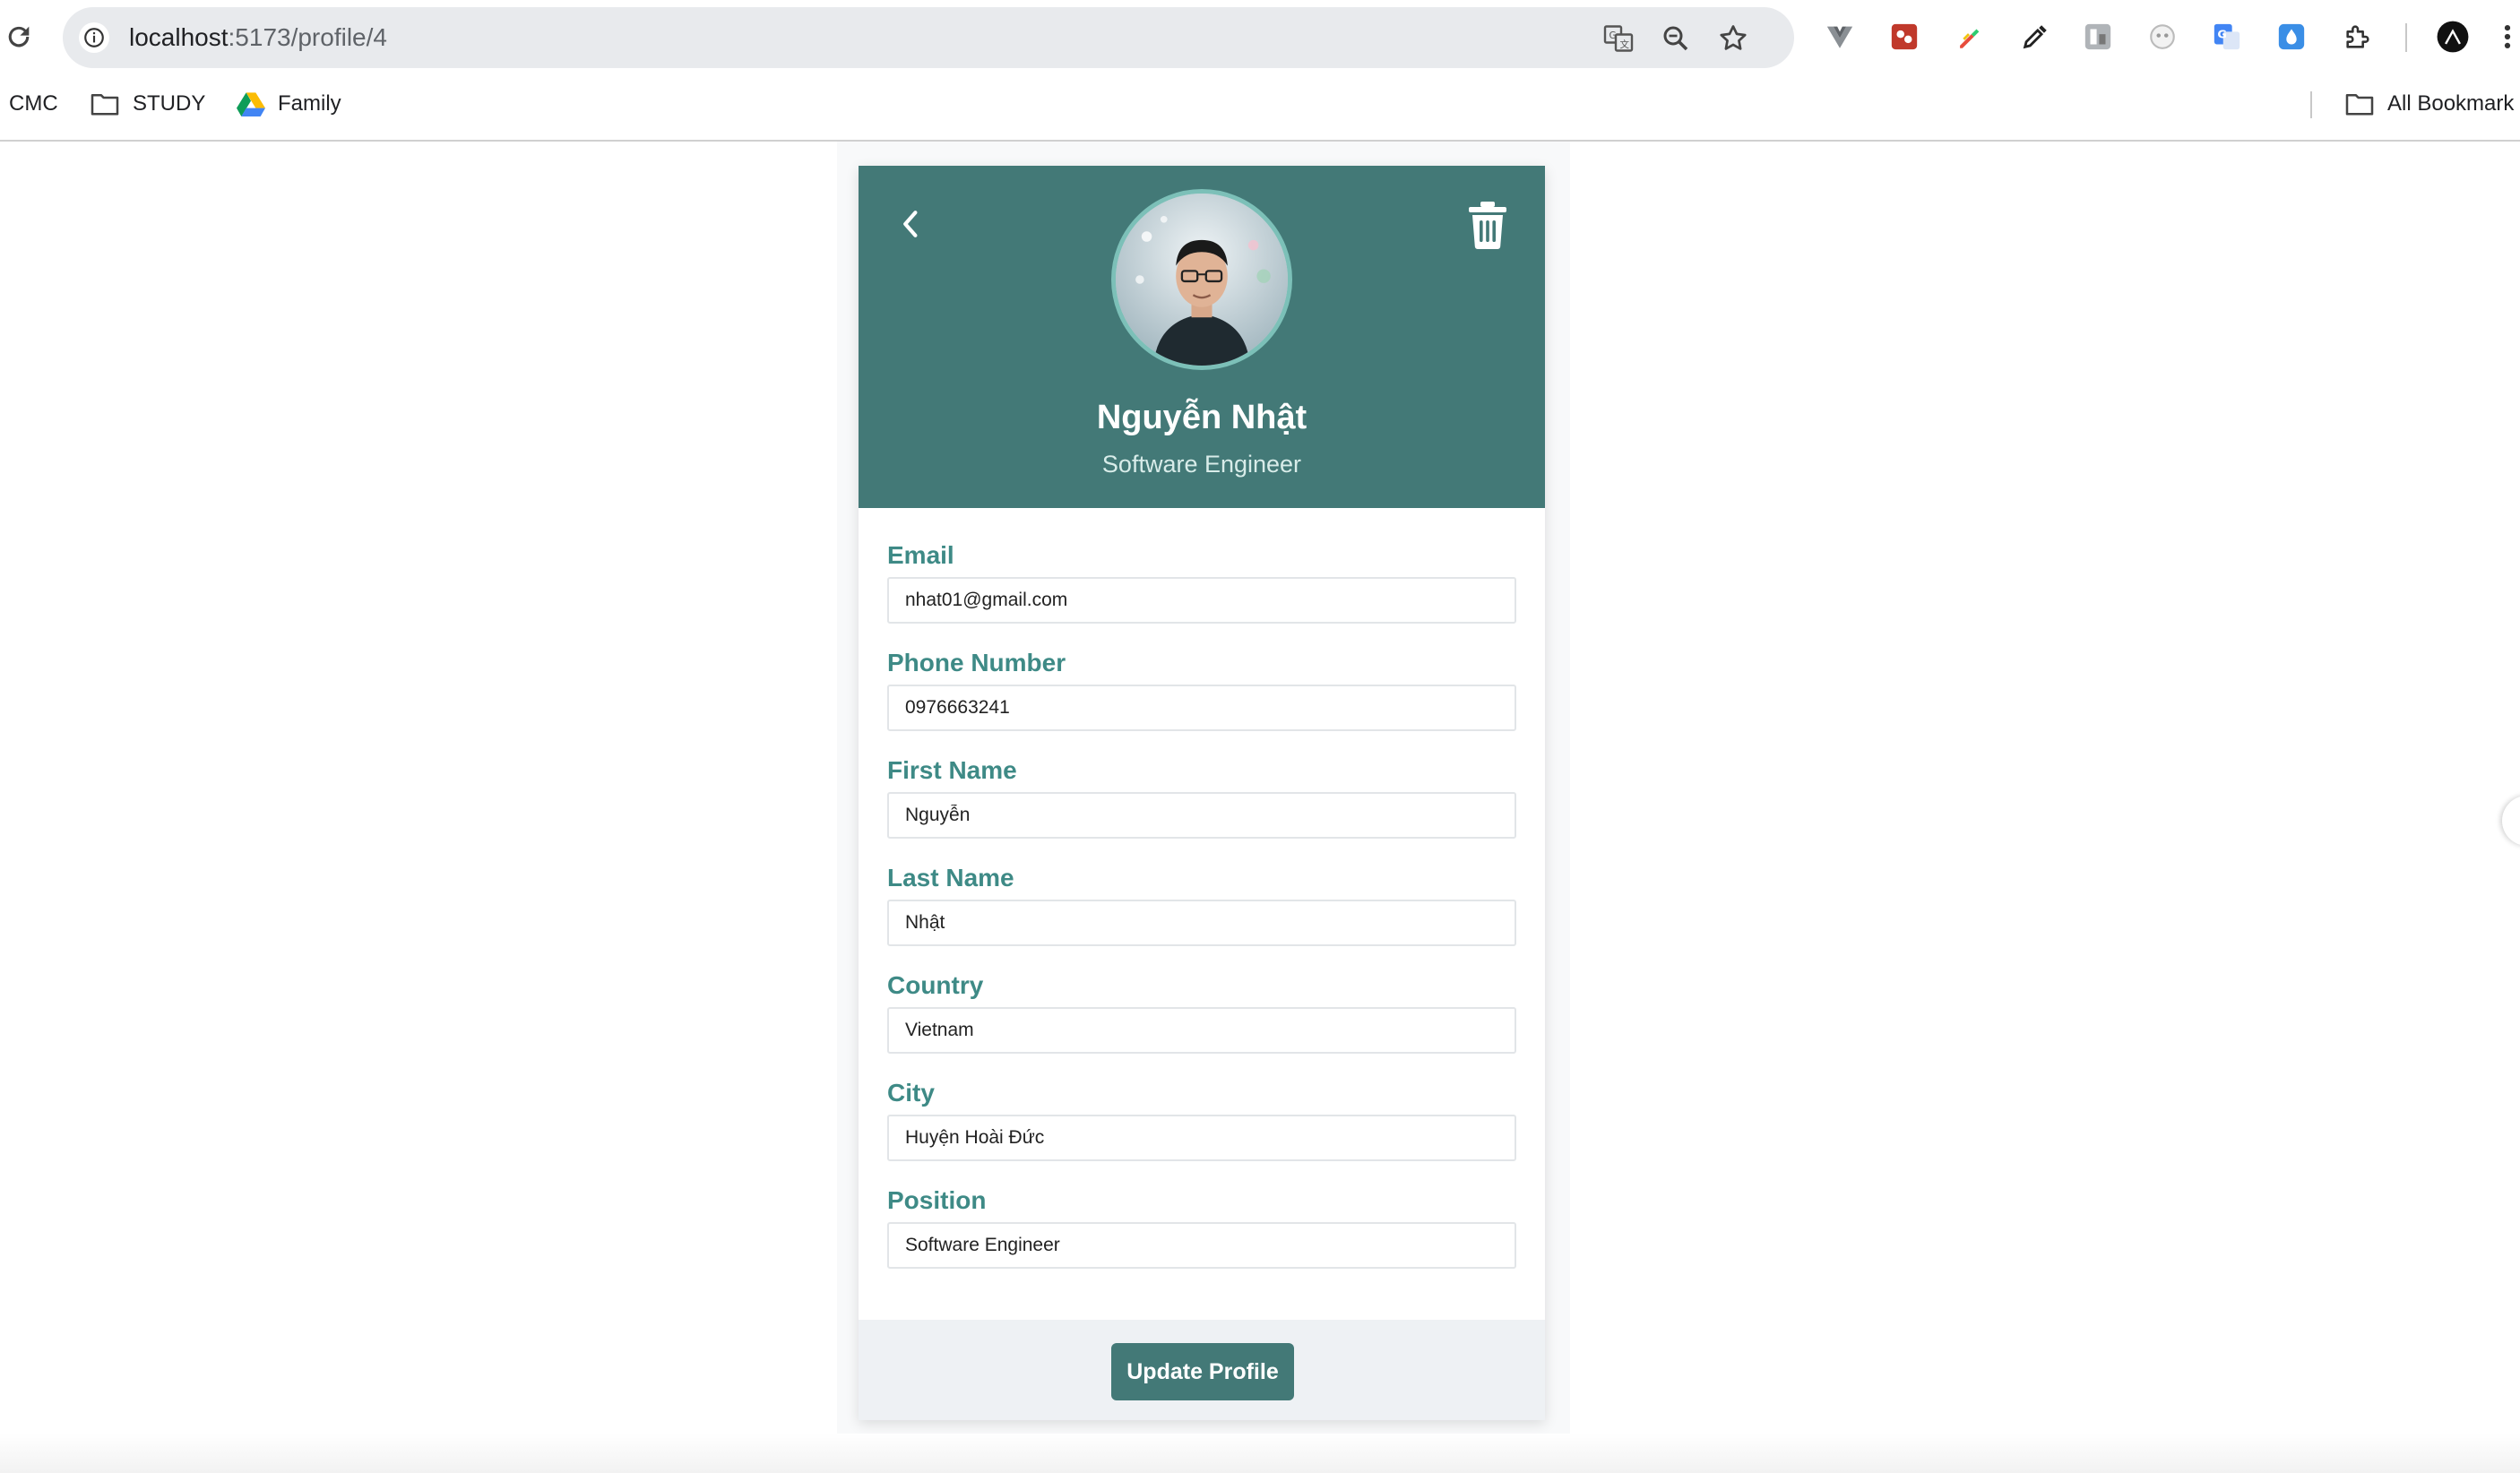 The height and width of the screenshot is (1473, 2520). I want to click on bookmarks-bar: CMC STUDY Family All Bookmark, so click(1260, 104).